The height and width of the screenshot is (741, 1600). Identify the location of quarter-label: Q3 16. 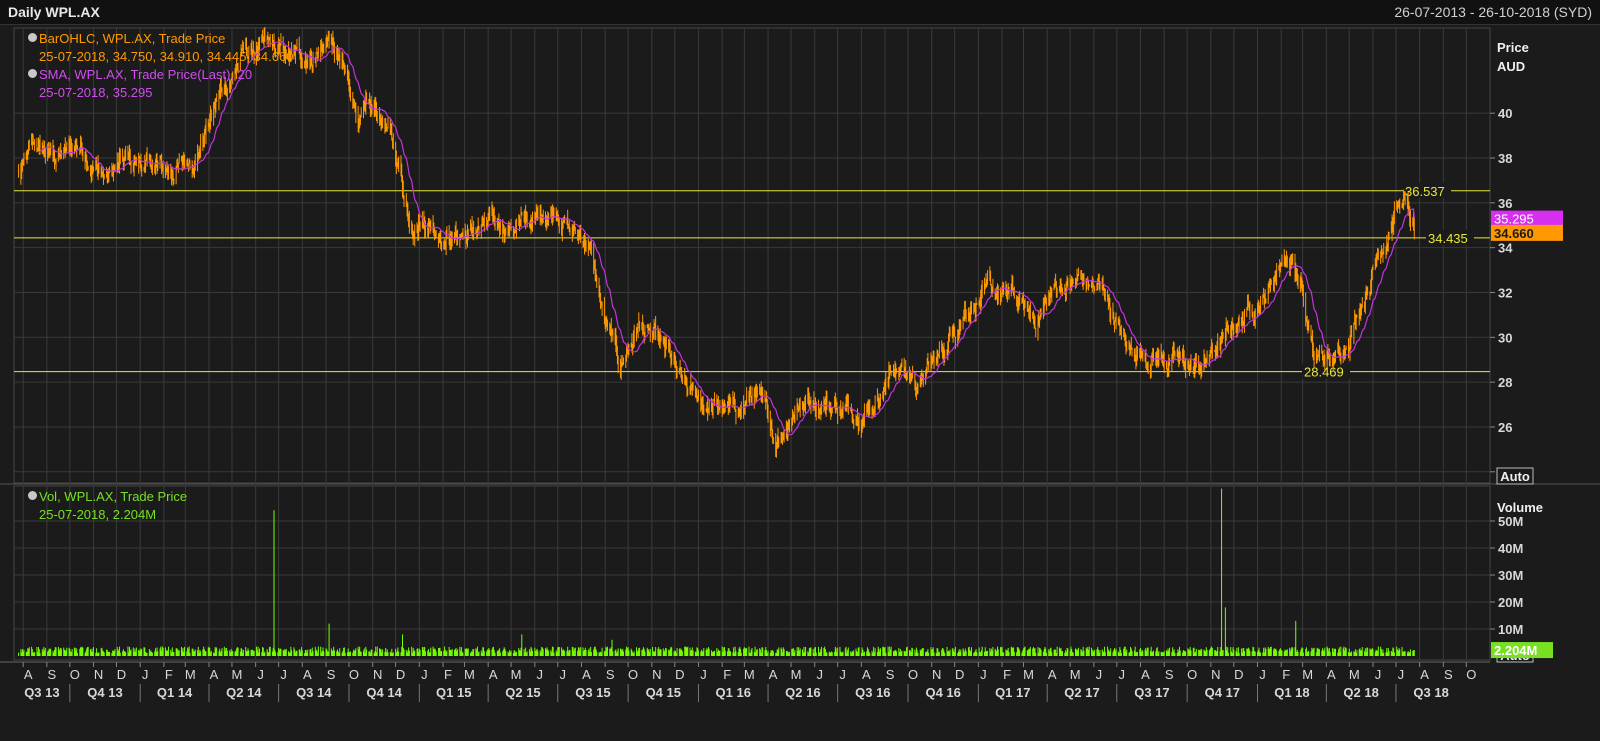
(872, 692).